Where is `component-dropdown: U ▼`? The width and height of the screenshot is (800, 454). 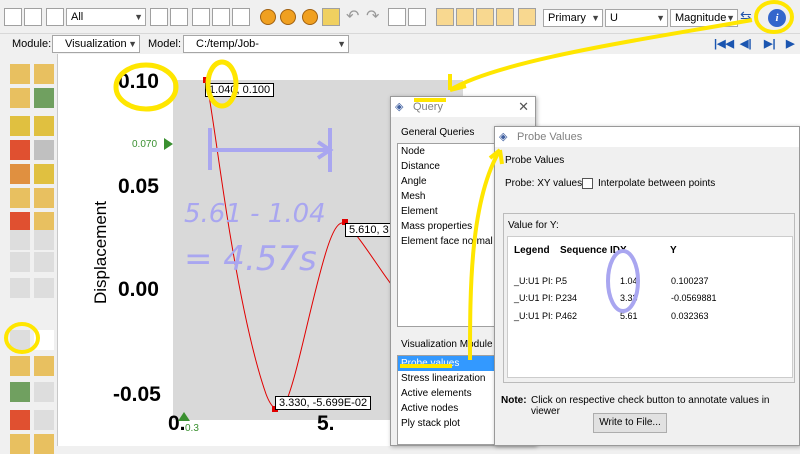
component-dropdown: U ▼ is located at coordinates (636, 18).